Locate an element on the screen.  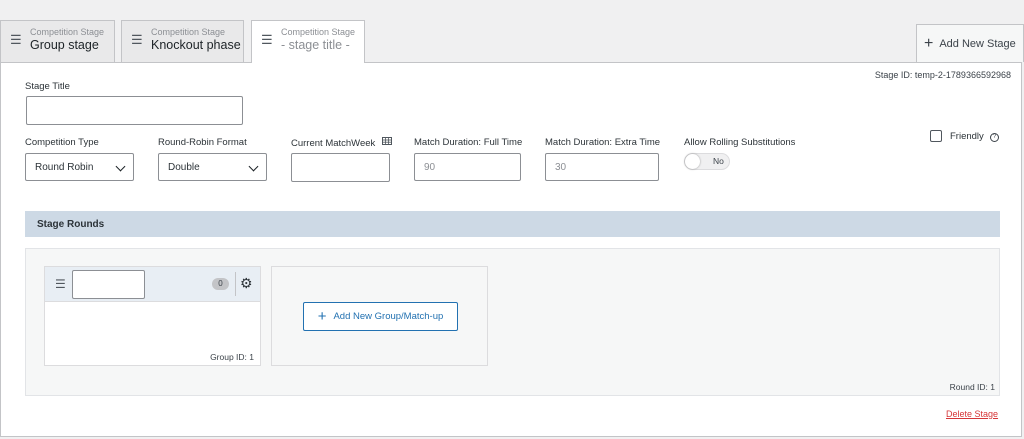
group-count-badge: 0 is located at coordinates (220, 284).